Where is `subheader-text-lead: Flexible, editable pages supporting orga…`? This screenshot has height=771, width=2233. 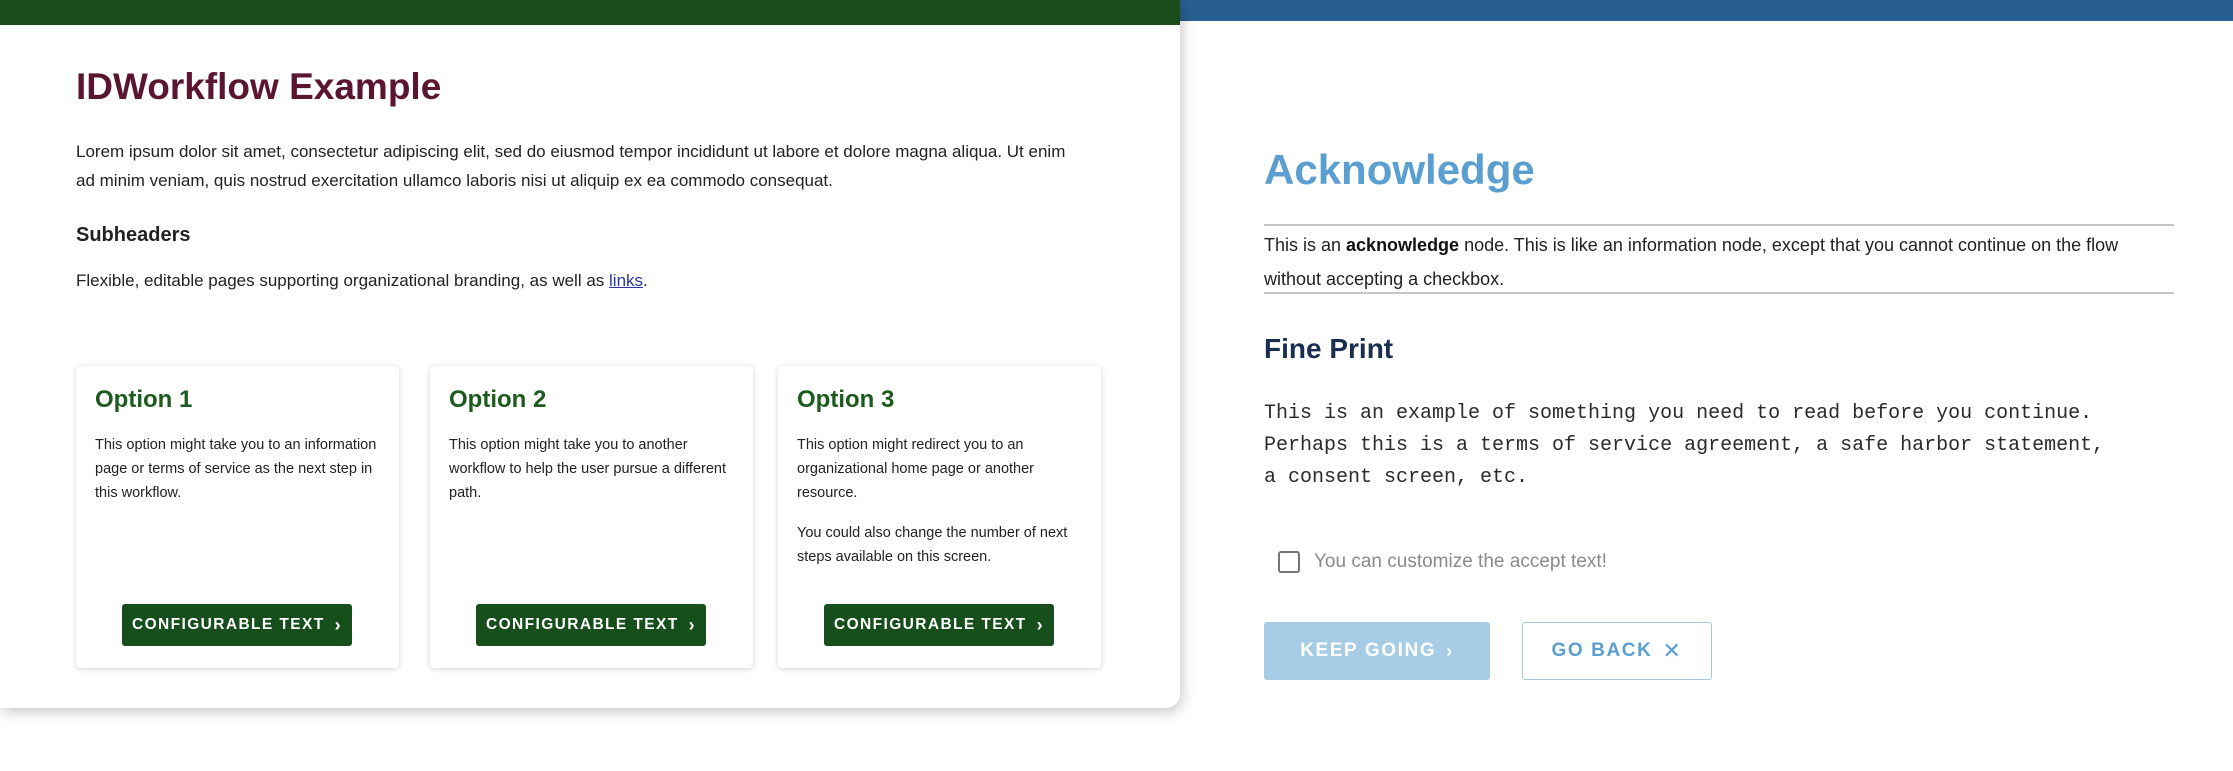
subheader-text-lead: Flexible, editable pages supporting orga… is located at coordinates (343, 280).